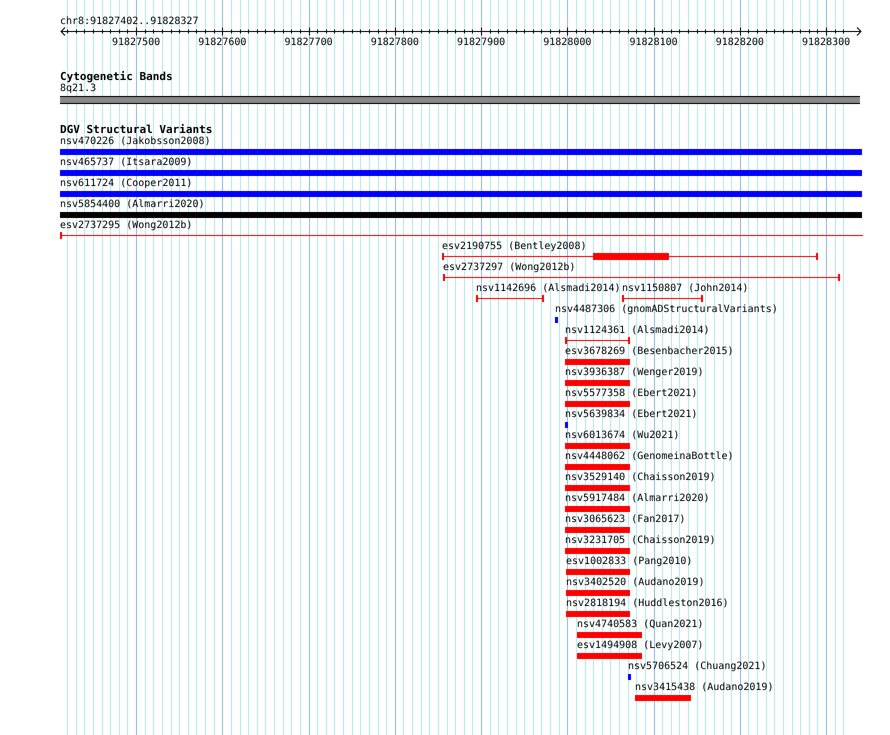 The width and height of the screenshot is (890, 735). I want to click on variant-label: nsv1150807 (John2014), so click(685, 289).